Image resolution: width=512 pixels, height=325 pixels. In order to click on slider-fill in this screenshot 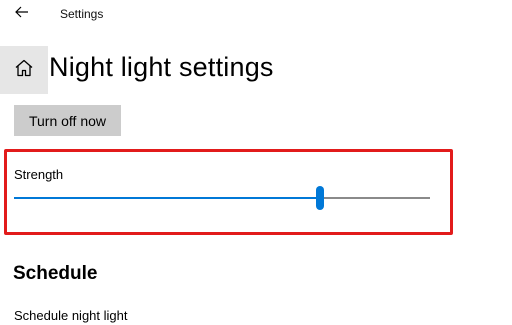, I will do `click(167, 198)`.